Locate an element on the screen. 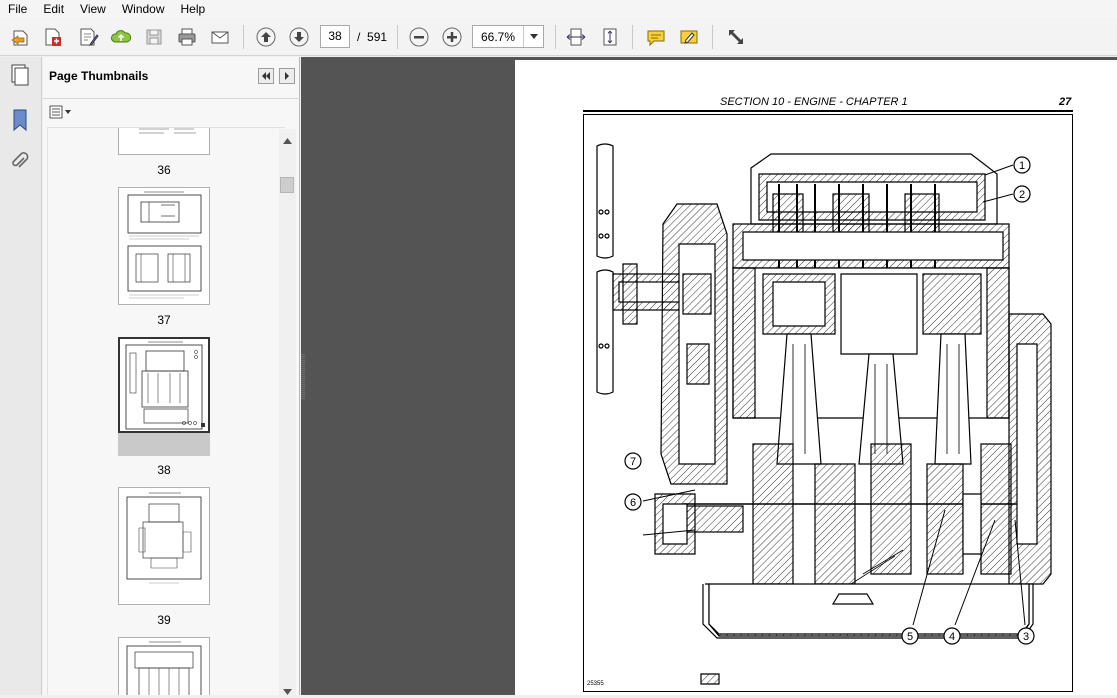 The height and width of the screenshot is (698, 1117). zoom-value: 66.7% is located at coordinates (498, 37).